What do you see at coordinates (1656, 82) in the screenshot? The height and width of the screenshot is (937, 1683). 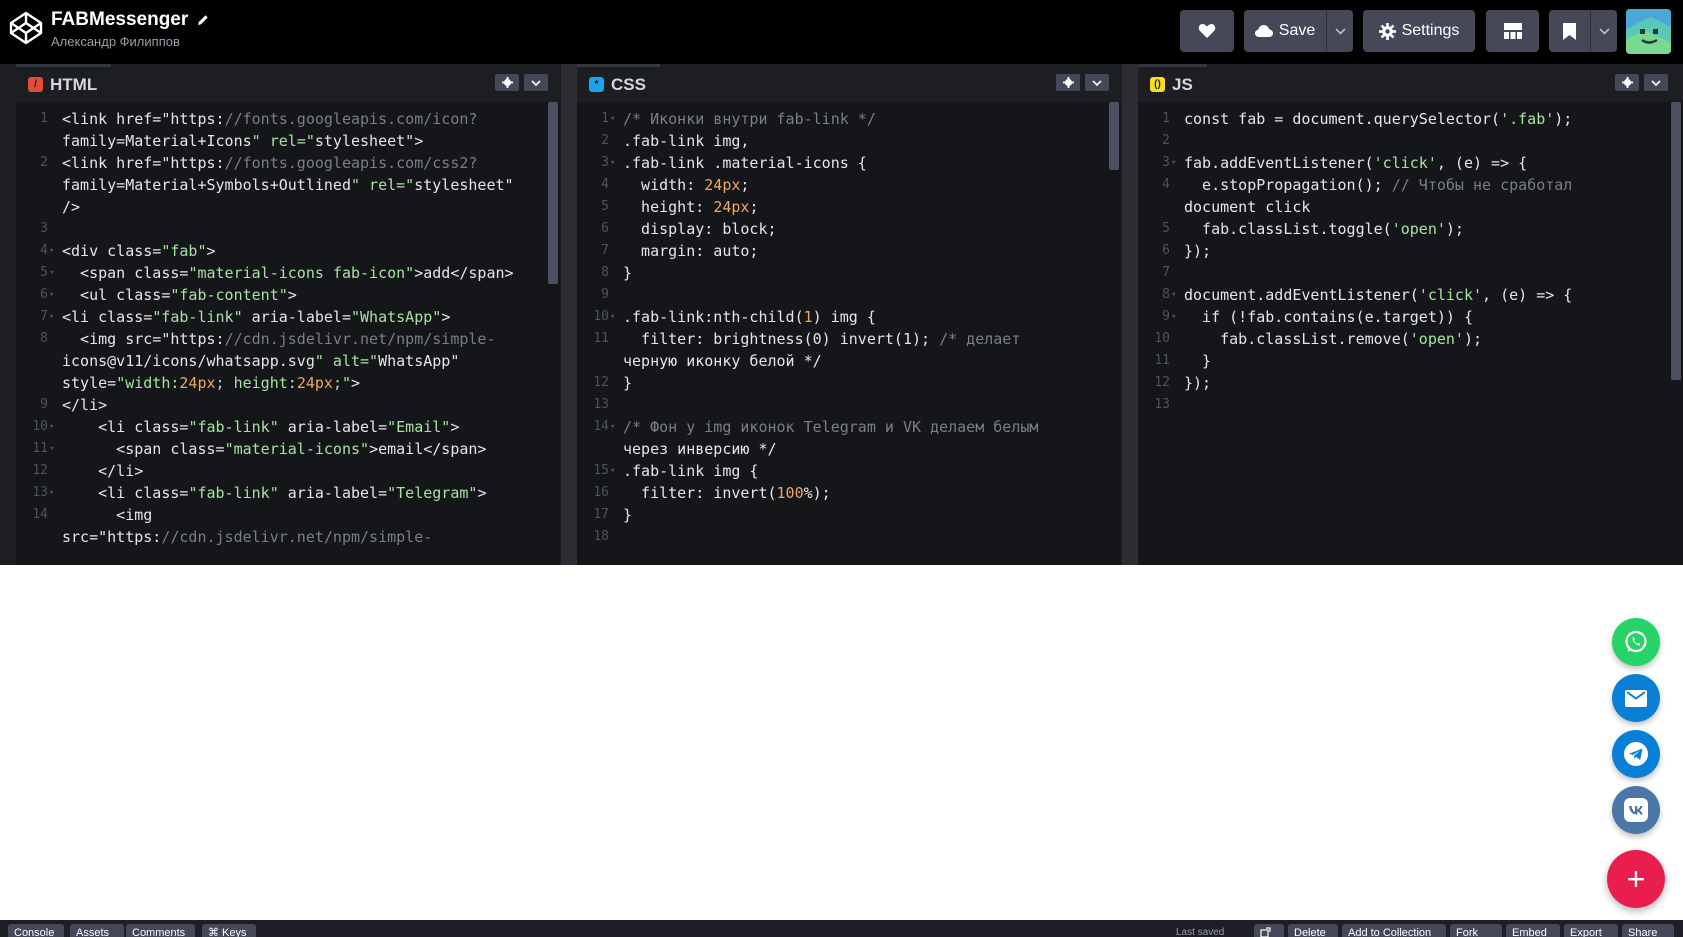 I see `js-collapse-button` at bounding box center [1656, 82].